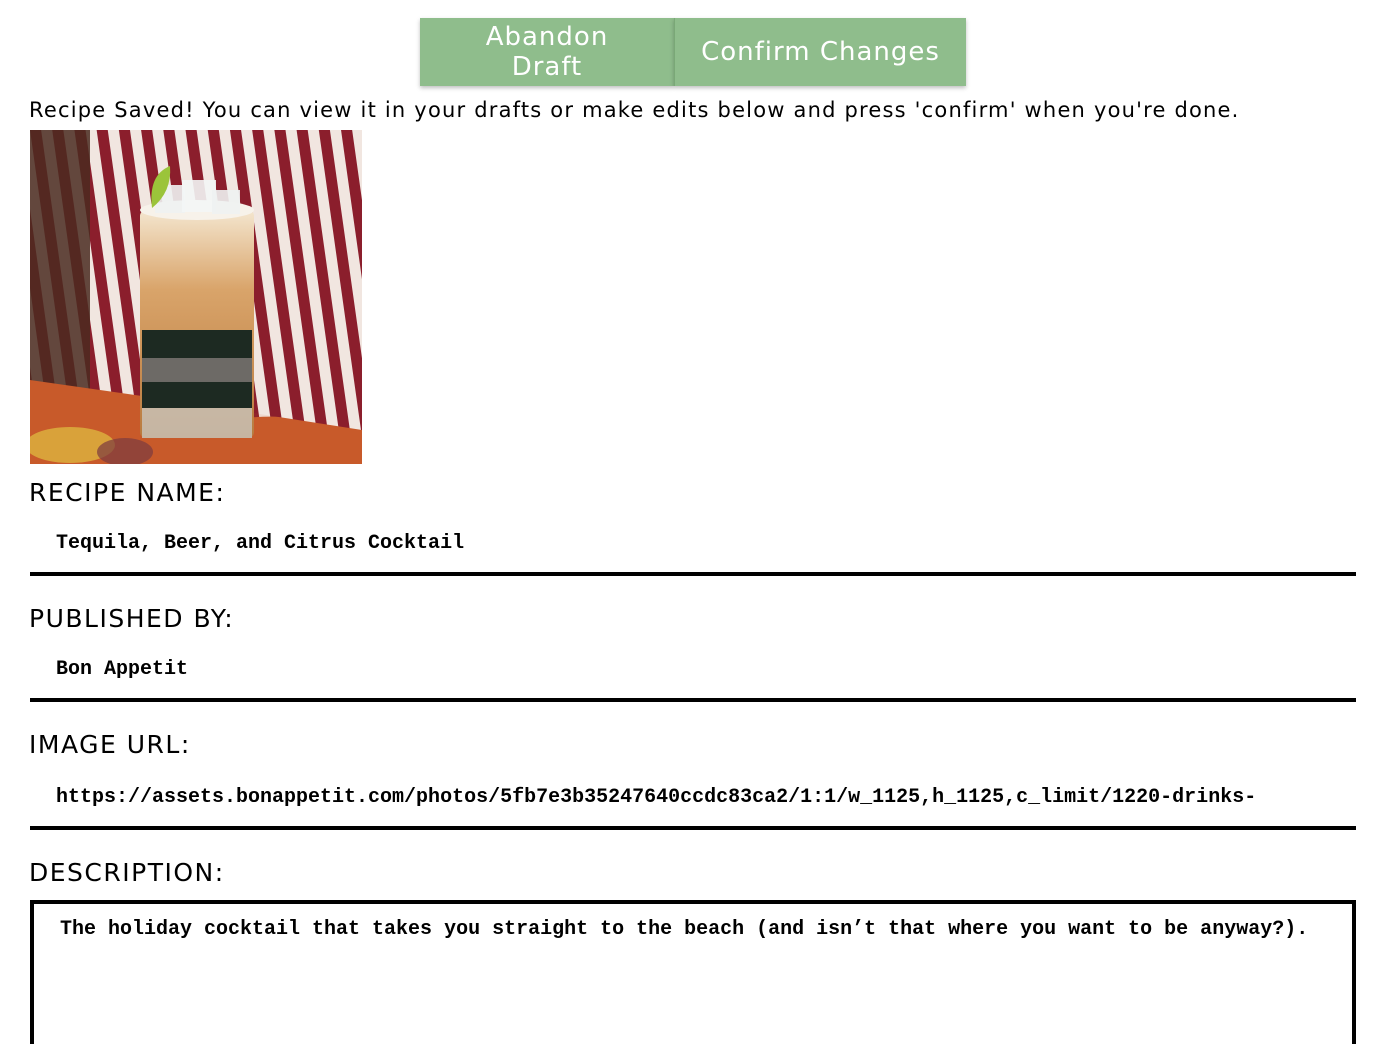 This screenshot has height=1044, width=1376. I want to click on recipe-image, so click(196, 297).